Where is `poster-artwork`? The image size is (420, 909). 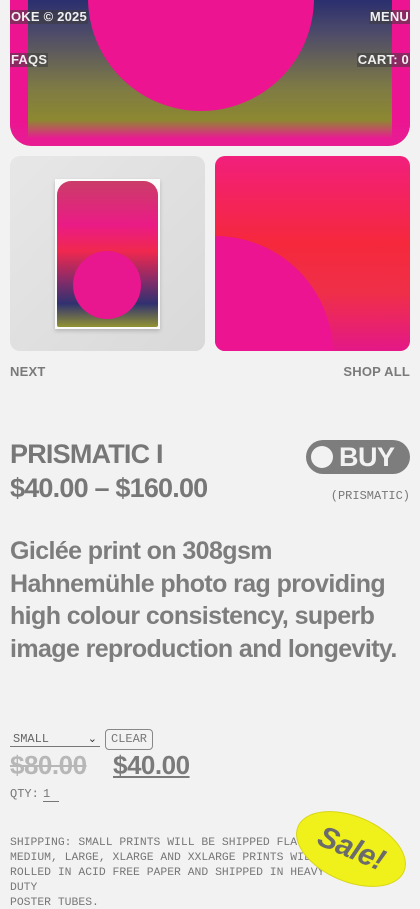
poster-artwork is located at coordinates (107, 254).